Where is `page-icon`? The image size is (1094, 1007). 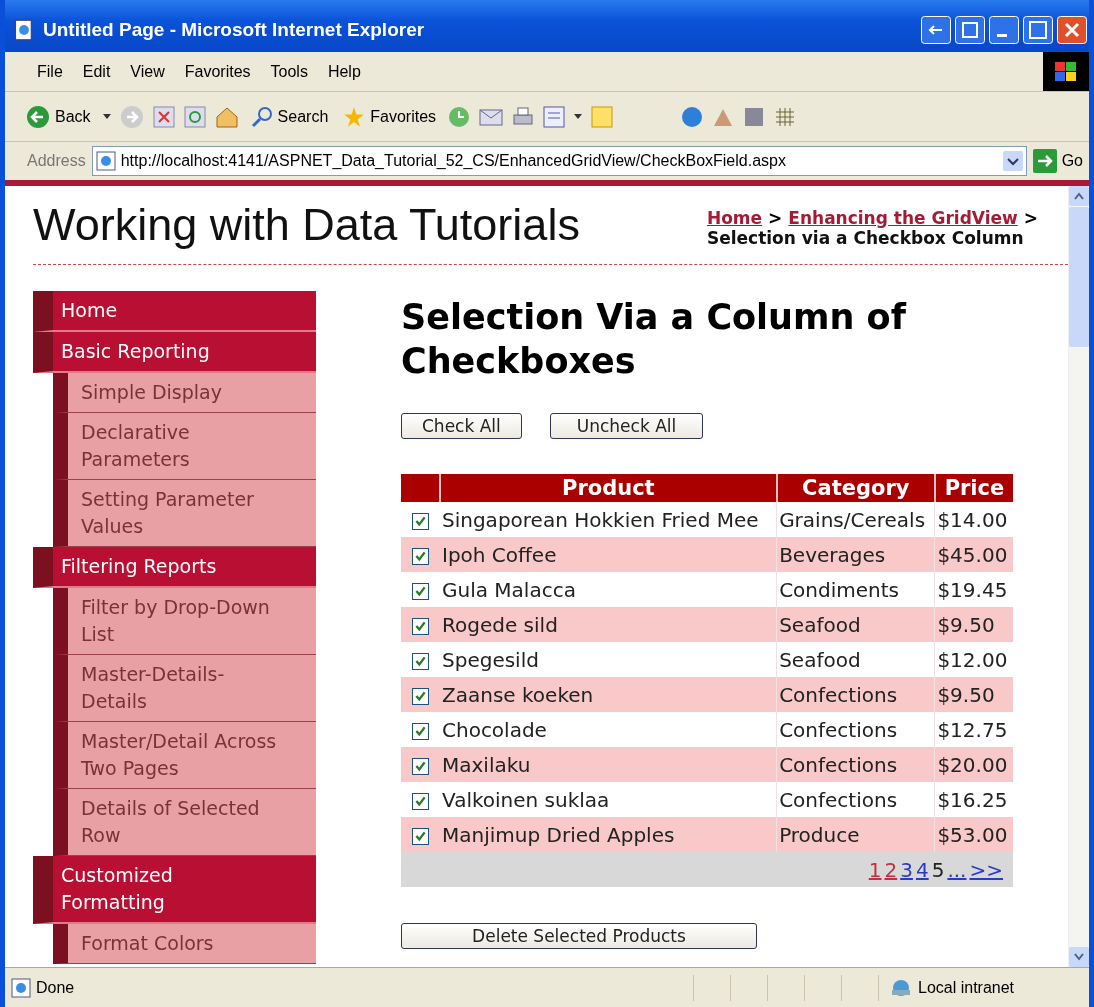 page-icon is located at coordinates (24, 30).